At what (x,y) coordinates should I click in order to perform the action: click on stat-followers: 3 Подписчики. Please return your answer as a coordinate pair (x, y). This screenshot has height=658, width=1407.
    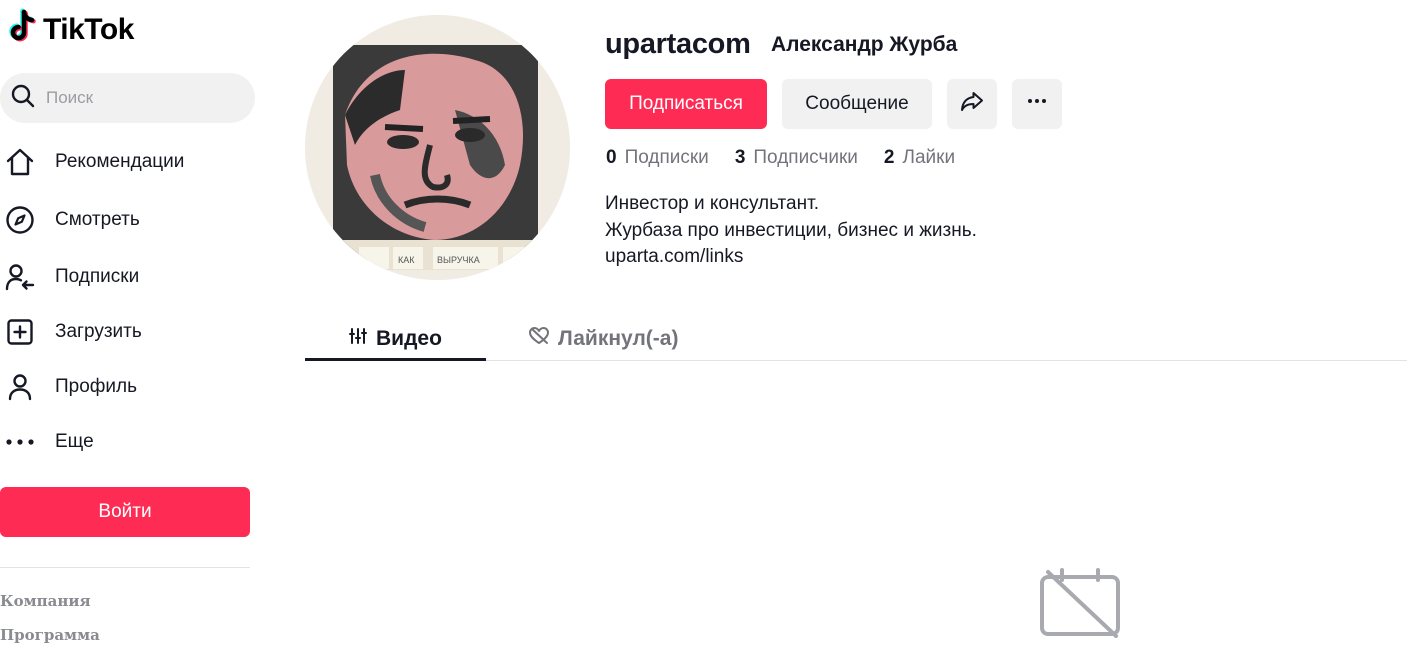
    Looking at the image, I should click on (796, 158).